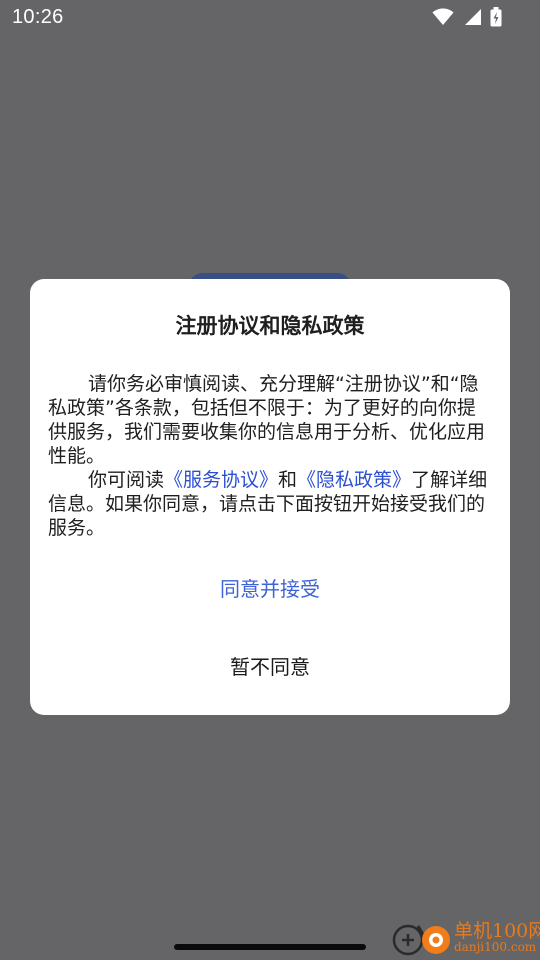 The height and width of the screenshot is (960, 540). I want to click on links-and: 和, so click(288, 480).